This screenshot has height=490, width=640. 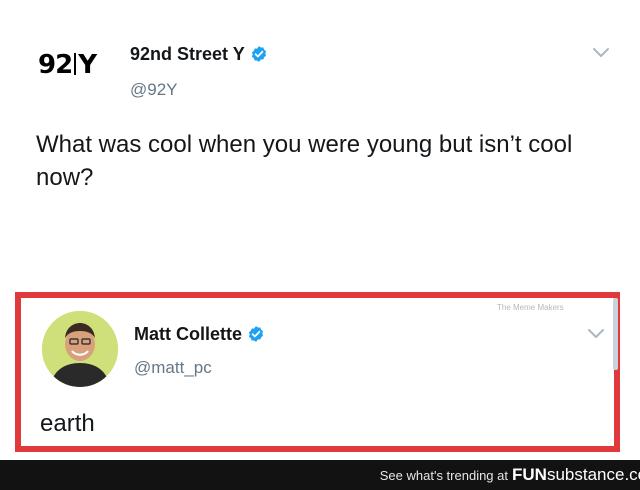 I want to click on 92y-logo: 92 Y, so click(x=67, y=65).